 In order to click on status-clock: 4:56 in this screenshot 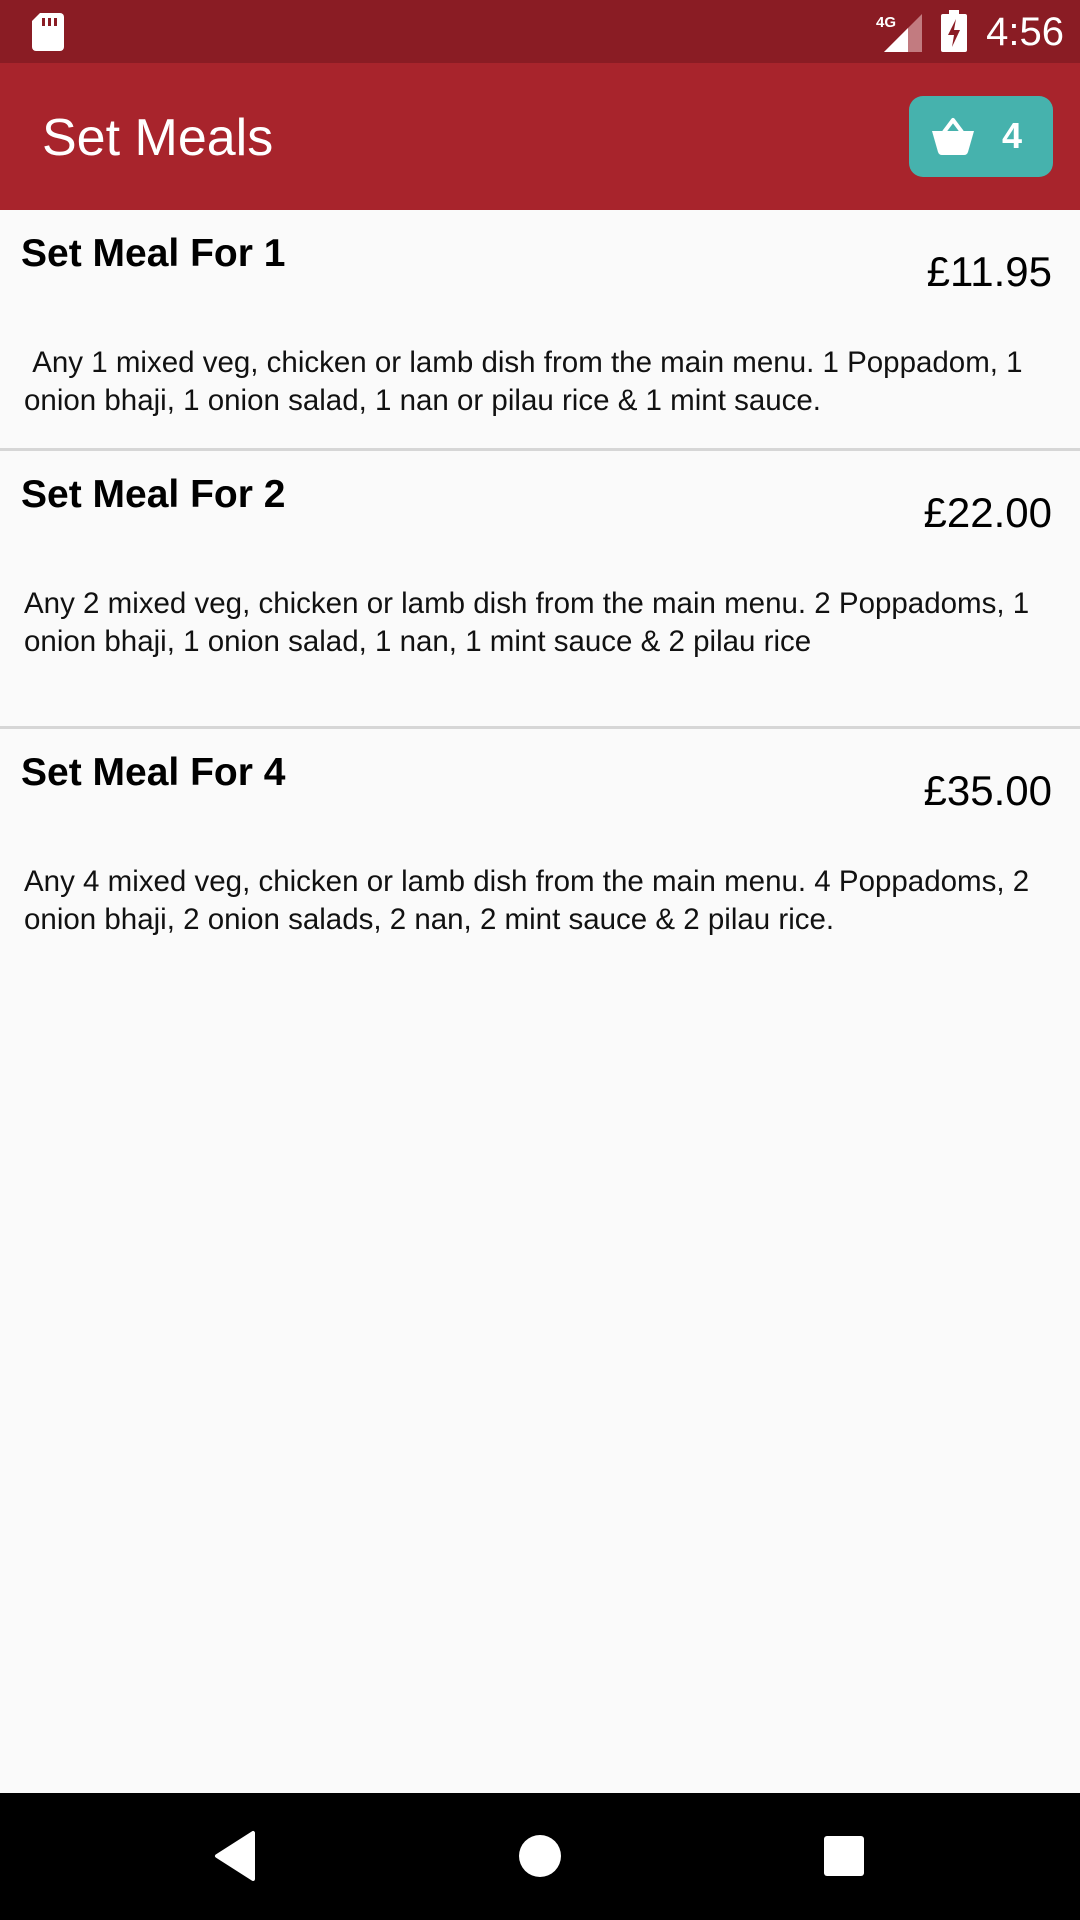, I will do `click(1025, 32)`.